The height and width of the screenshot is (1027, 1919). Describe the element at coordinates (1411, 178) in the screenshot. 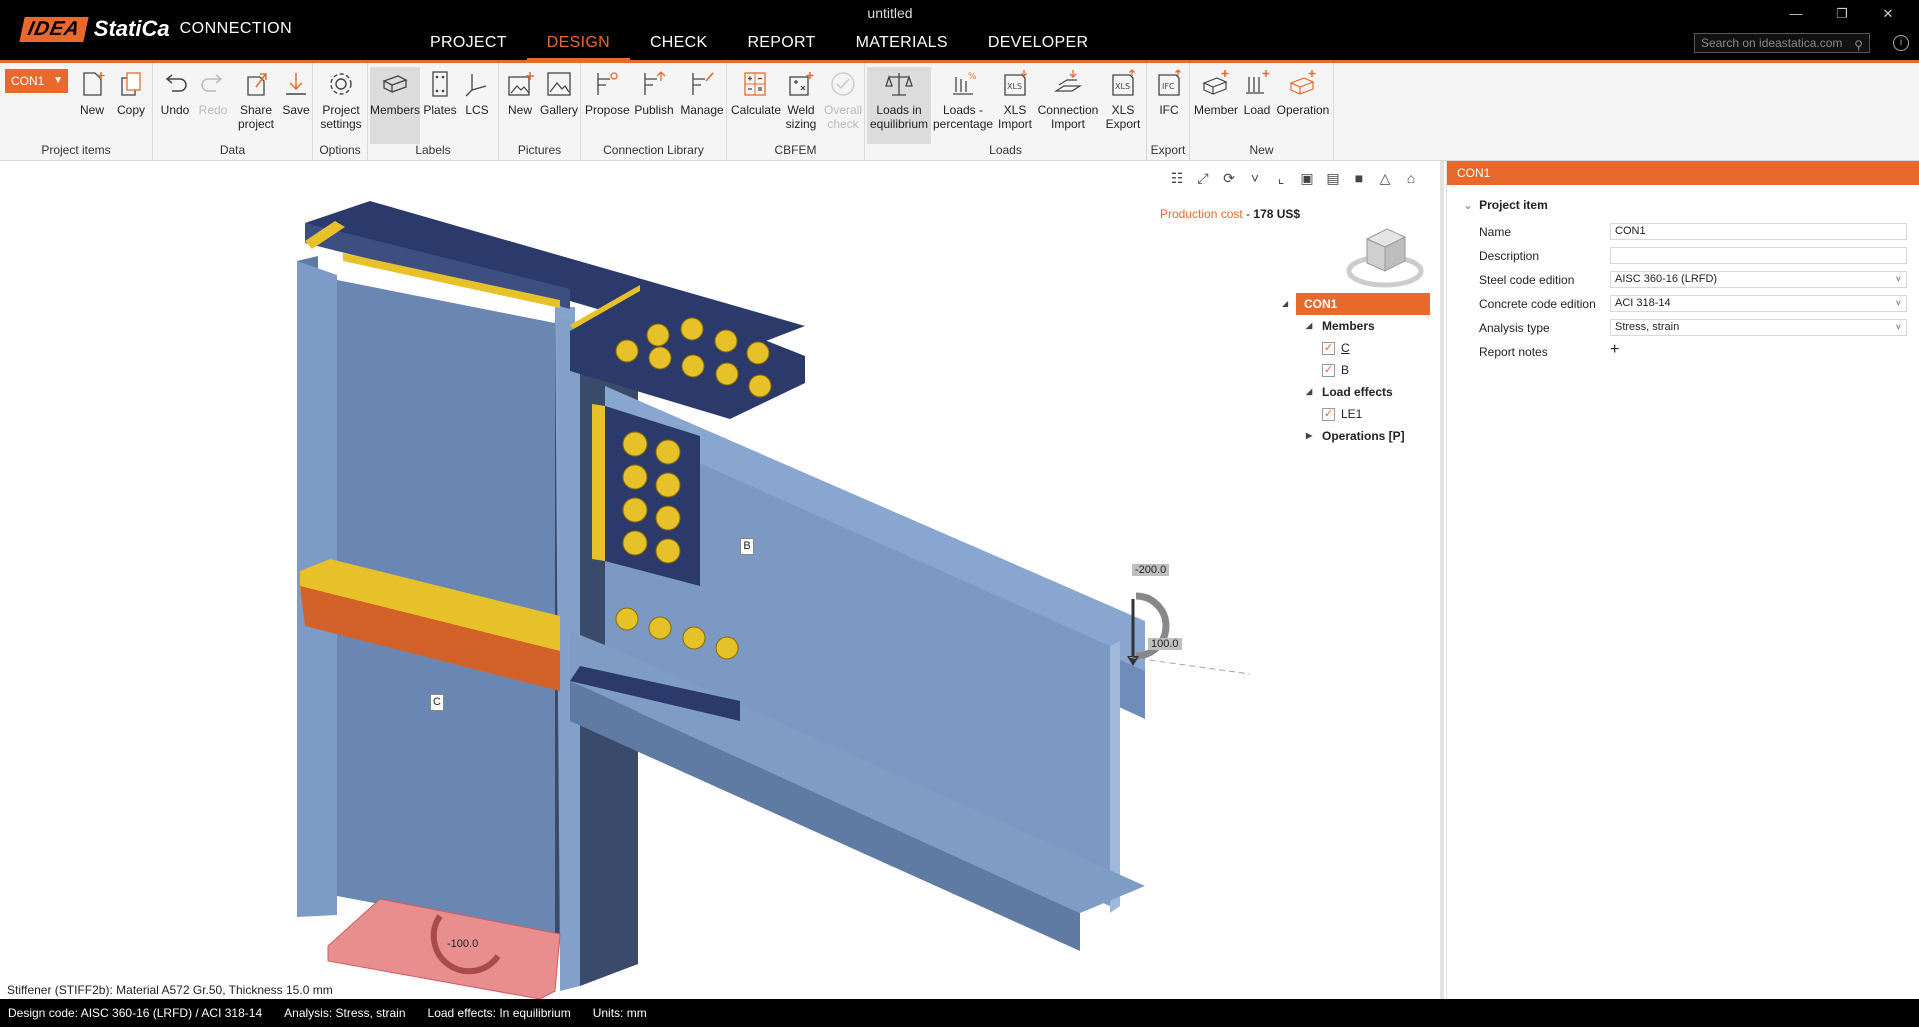

I see `home-view-icon: ⌂` at that location.